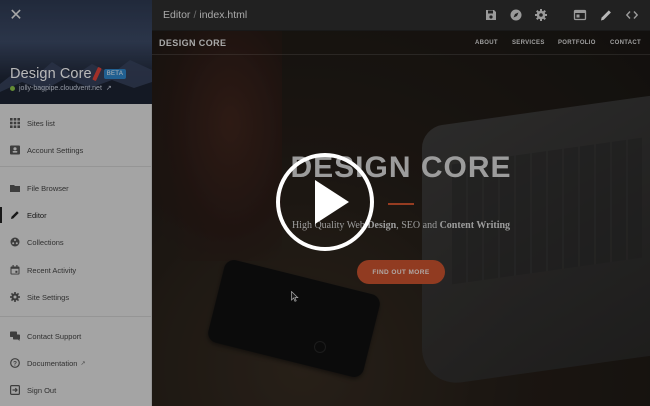 This screenshot has height=406, width=650. What do you see at coordinates (332, 202) in the screenshot?
I see `play-icon` at bounding box center [332, 202].